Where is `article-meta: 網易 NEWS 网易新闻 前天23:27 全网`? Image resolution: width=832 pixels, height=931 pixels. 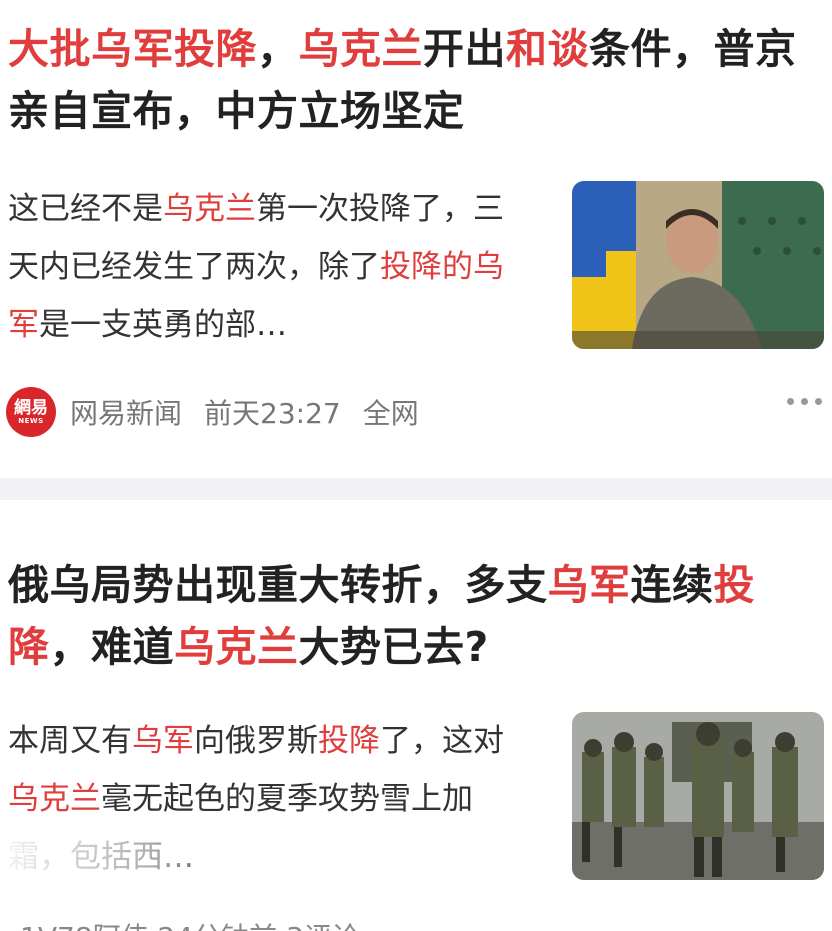 article-meta: 網易 NEWS 网易新闻 前天23:27 全网 is located at coordinates (416, 412).